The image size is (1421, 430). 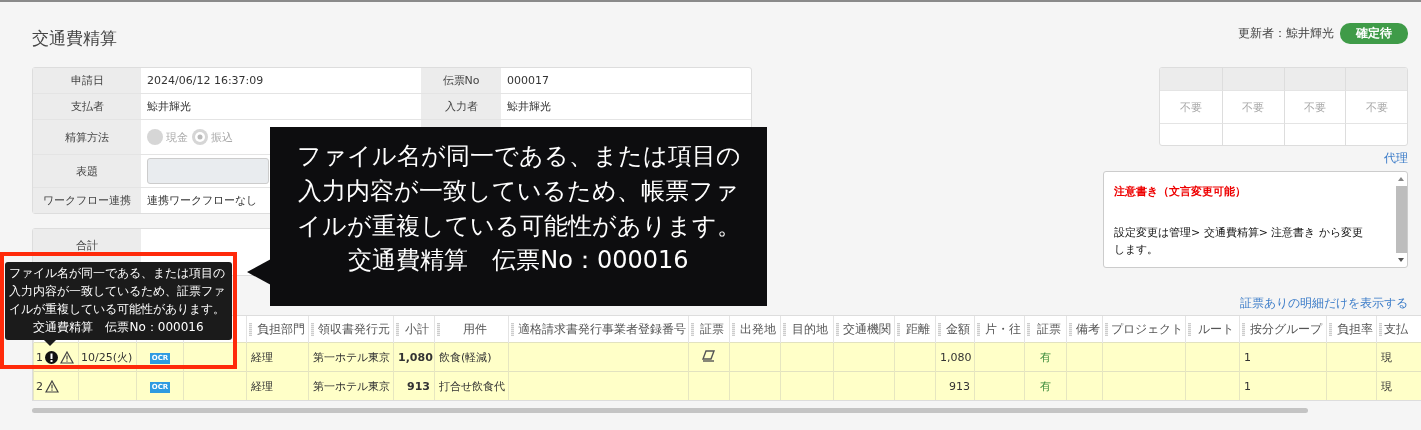 What do you see at coordinates (1147, 328) in the screenshot?
I see `column-header: プロジェクト` at bounding box center [1147, 328].